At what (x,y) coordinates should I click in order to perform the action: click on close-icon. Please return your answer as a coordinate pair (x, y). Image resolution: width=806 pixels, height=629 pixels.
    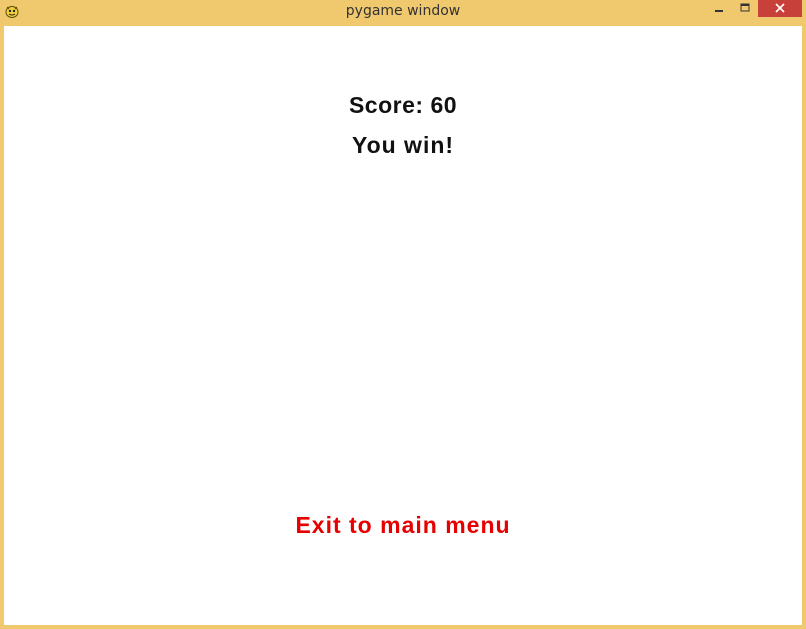
    Looking at the image, I should click on (780, 9).